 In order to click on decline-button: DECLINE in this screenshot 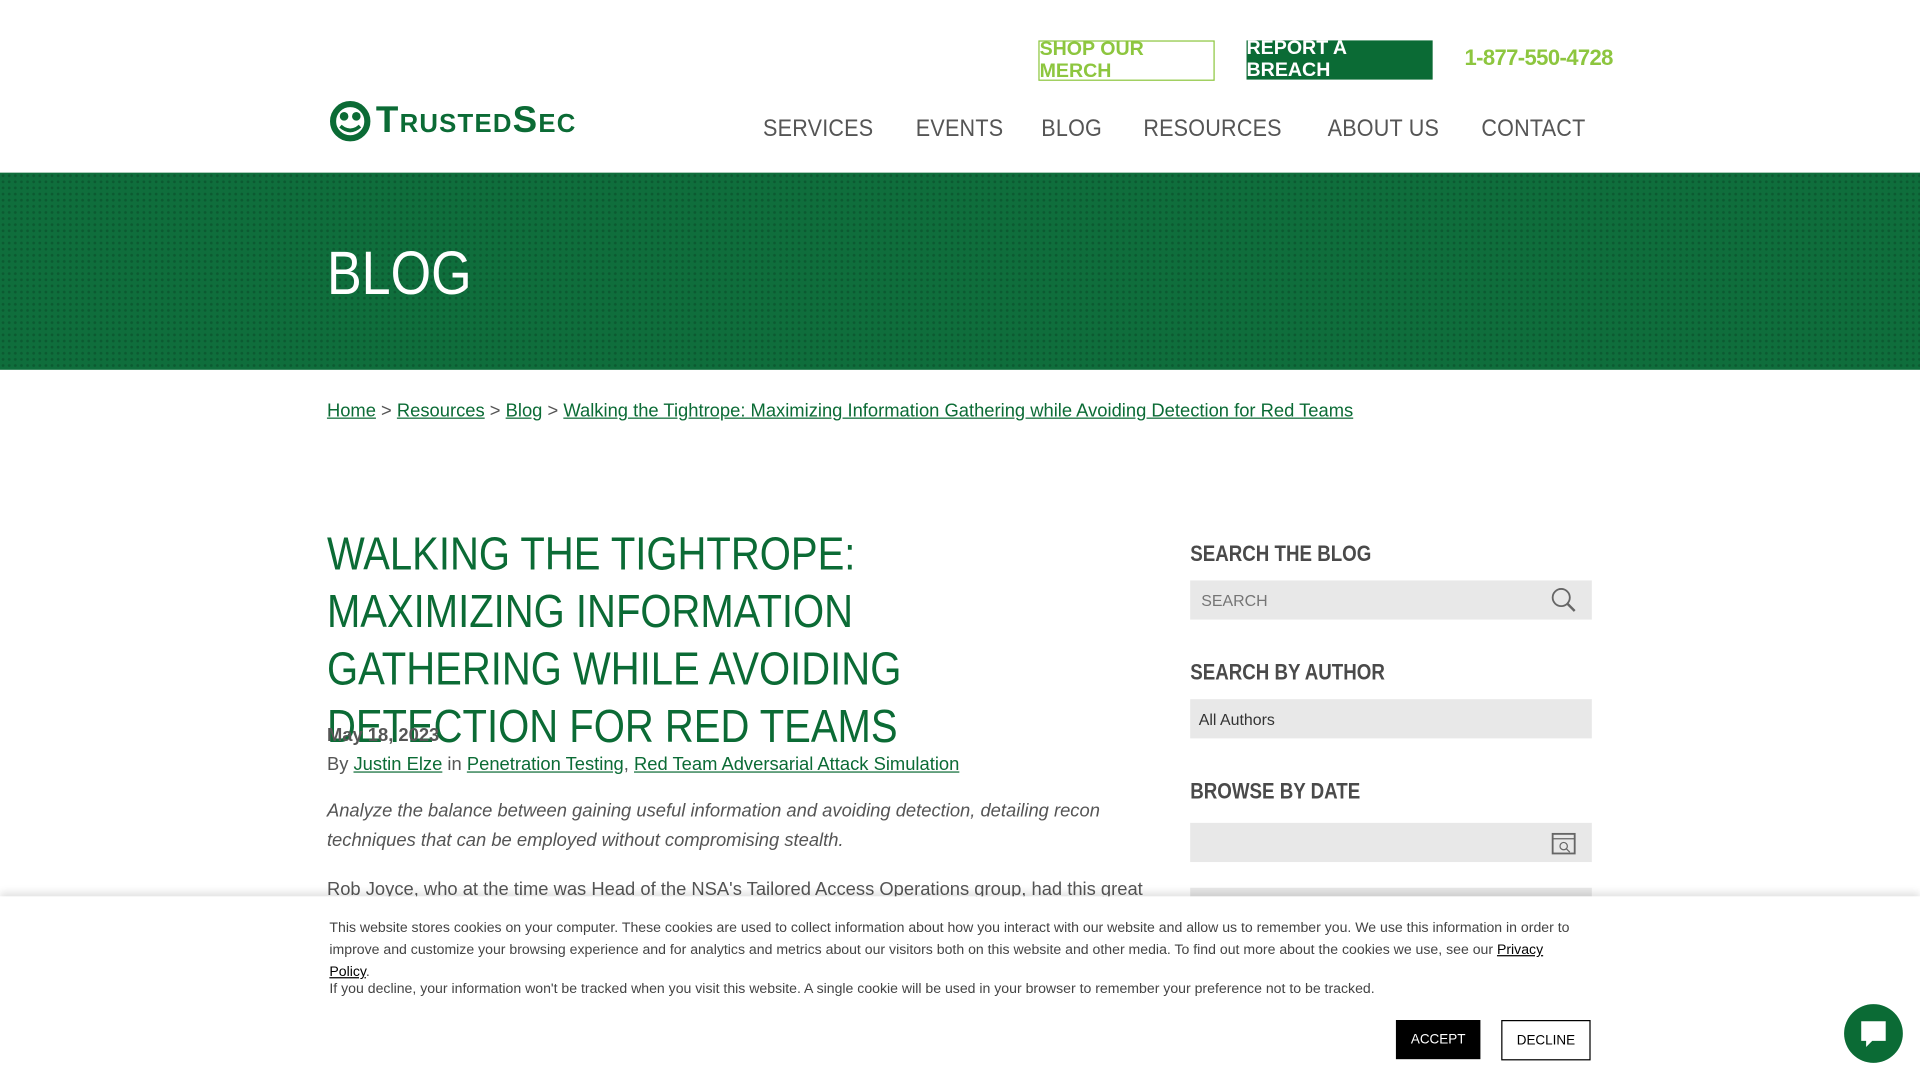, I will do `click(1546, 1040)`.